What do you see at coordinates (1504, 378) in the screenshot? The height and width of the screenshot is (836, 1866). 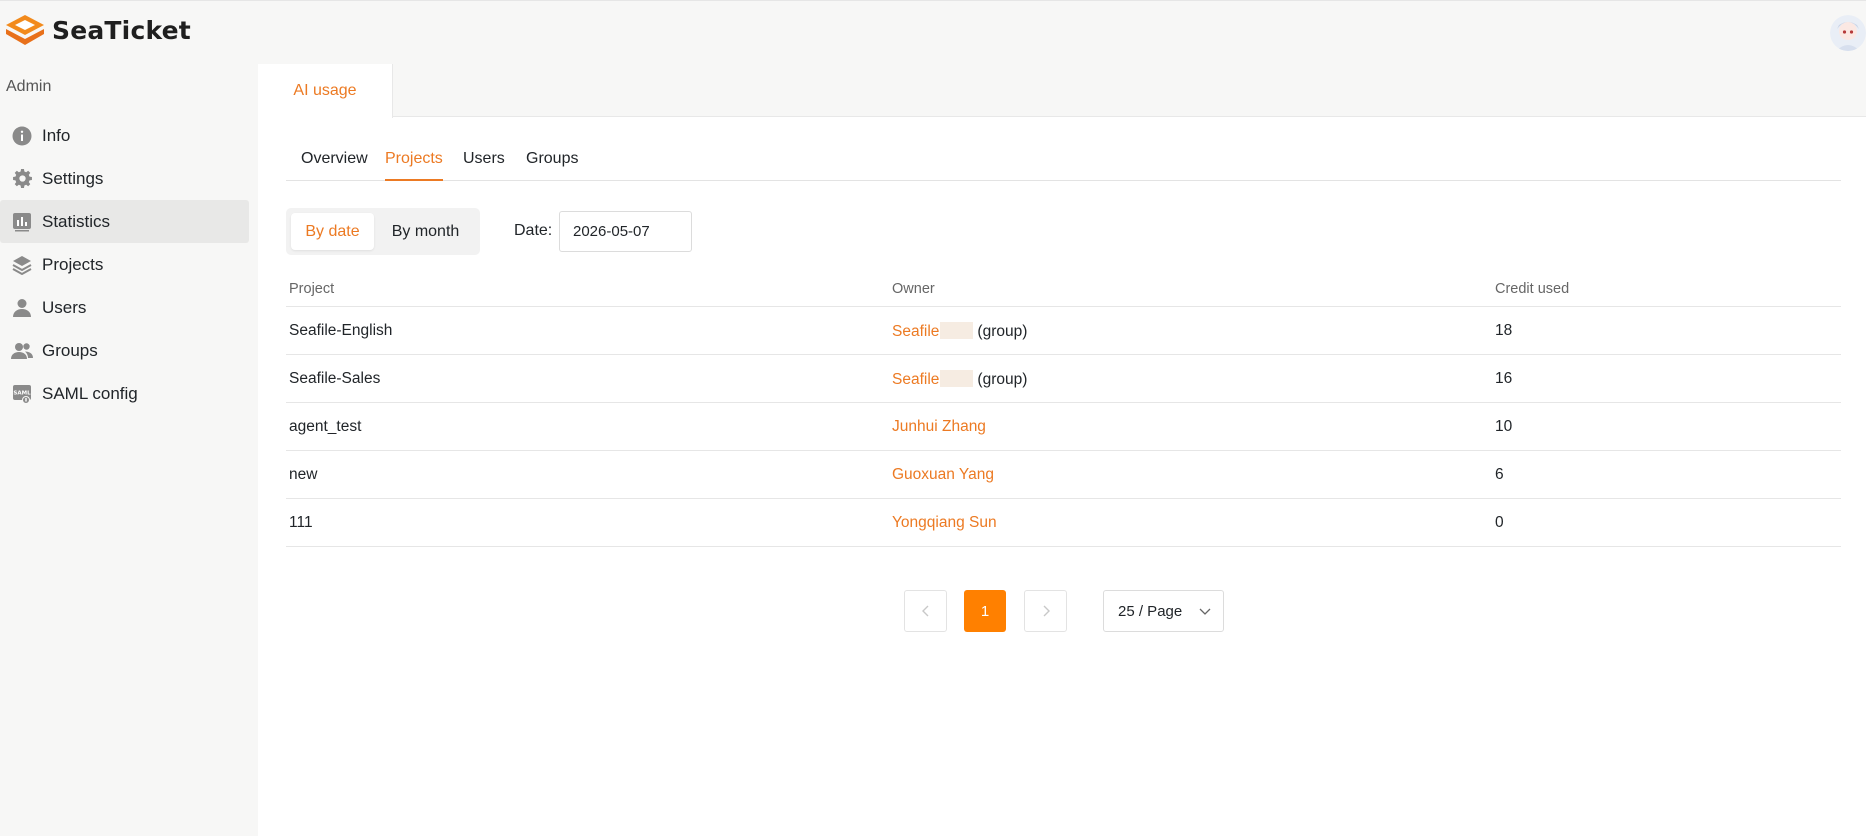 I see `credit-used: 16` at bounding box center [1504, 378].